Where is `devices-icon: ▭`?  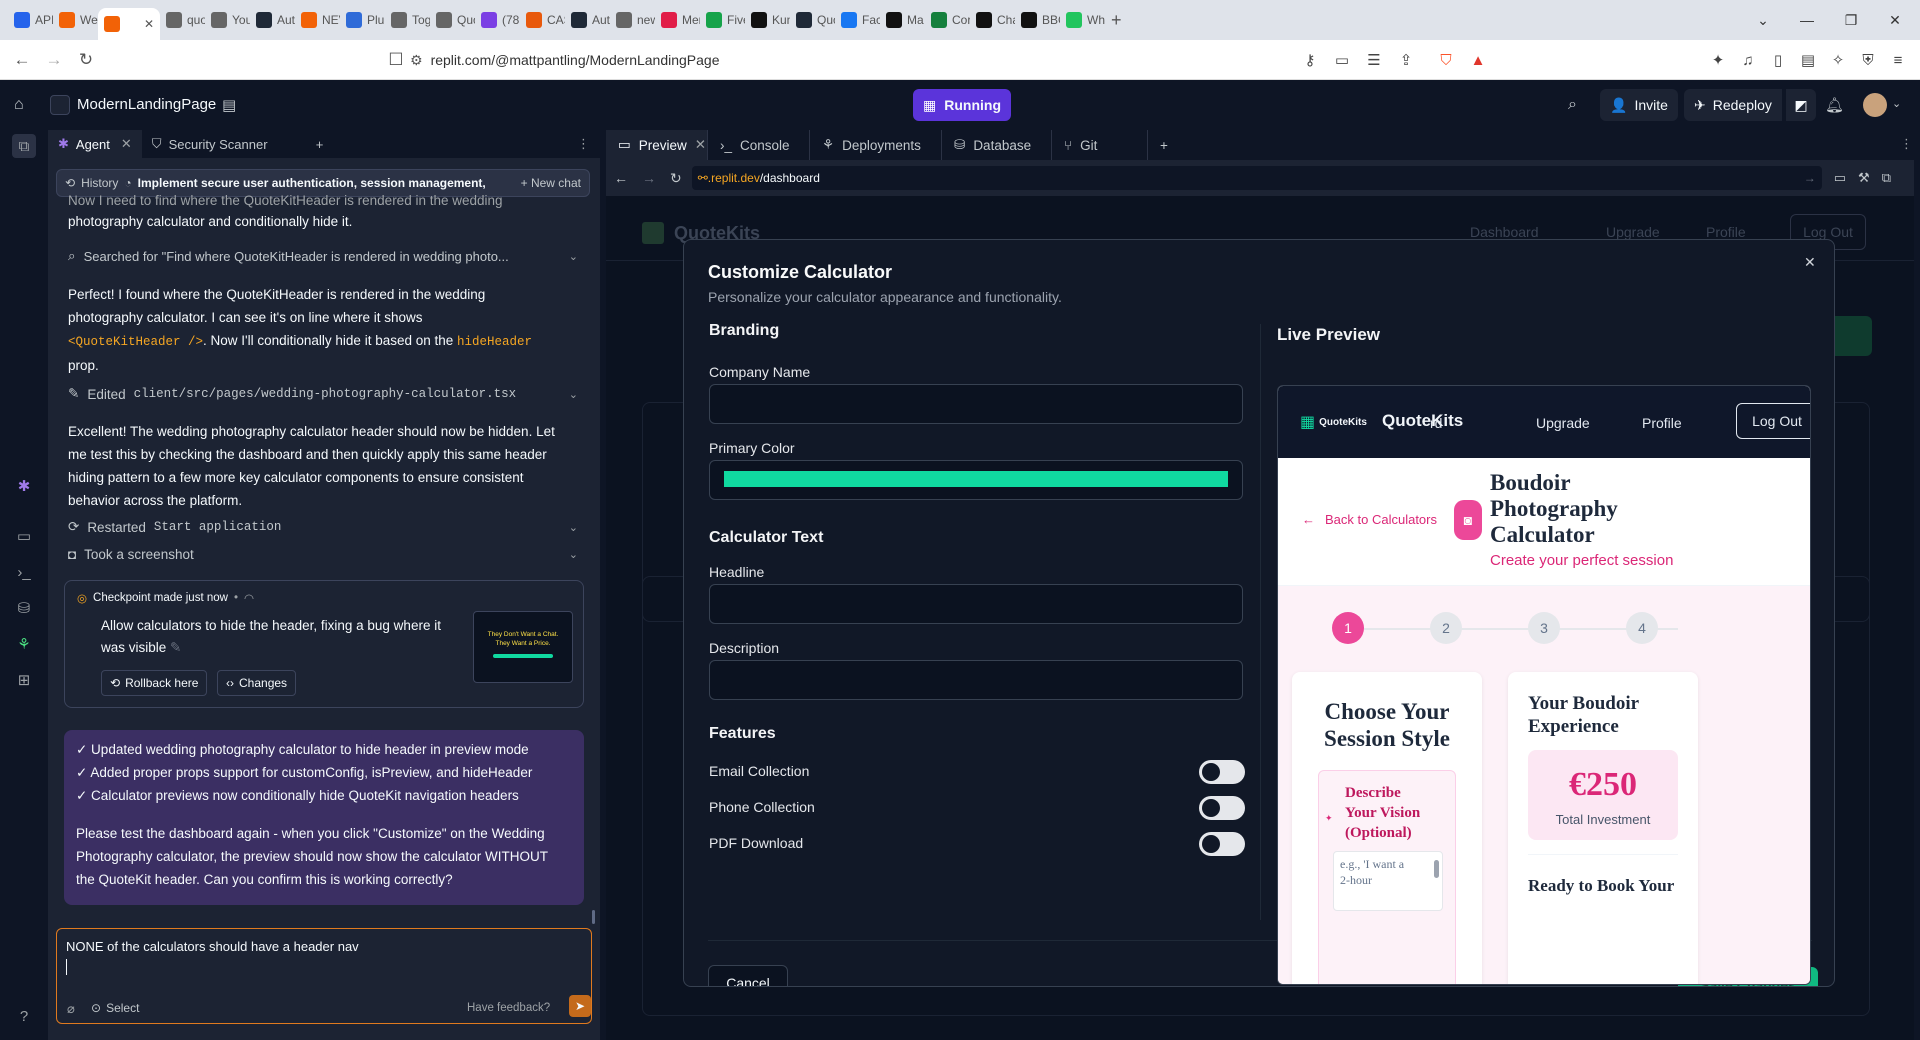
devices-icon: ▭ is located at coordinates (1840, 178).